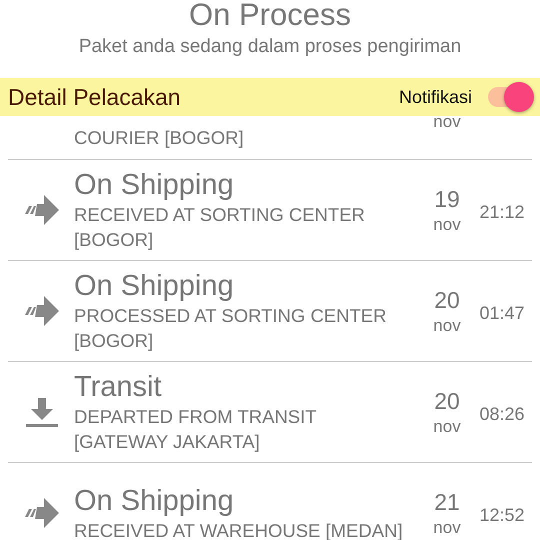 This screenshot has width=540, height=540. I want to click on event-description: PROCESSED AT SORTING CENTER [BOGOR], so click(231, 328).